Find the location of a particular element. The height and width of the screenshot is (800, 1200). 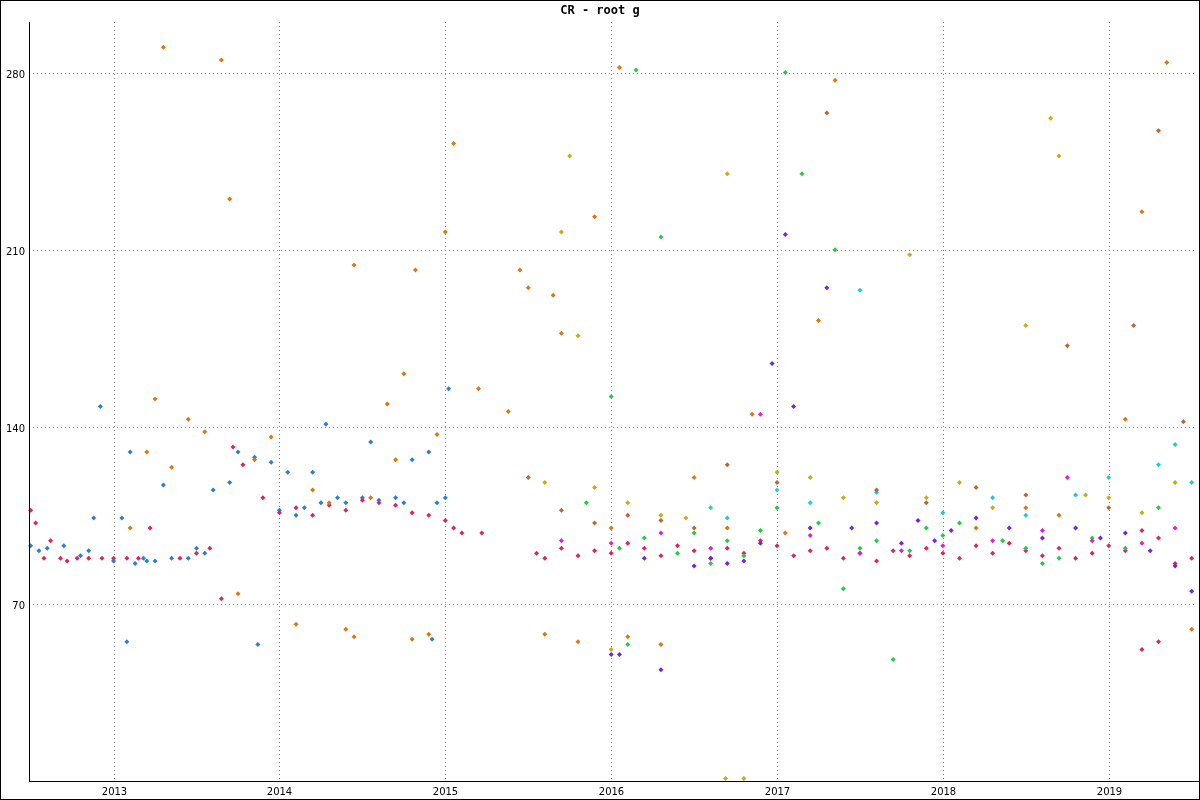

x-tick-label: 2018 is located at coordinates (943, 791).